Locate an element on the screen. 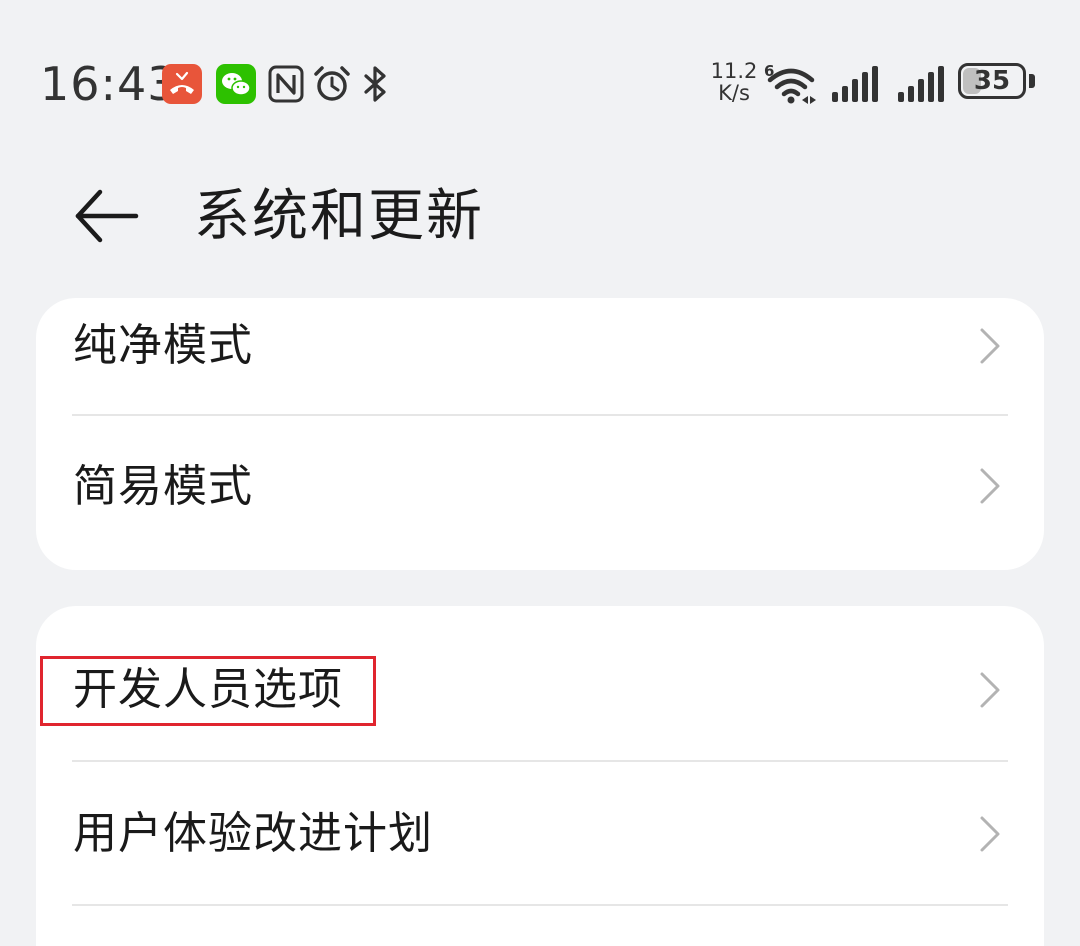  page-title: 系统和更新 is located at coordinates (339, 216).